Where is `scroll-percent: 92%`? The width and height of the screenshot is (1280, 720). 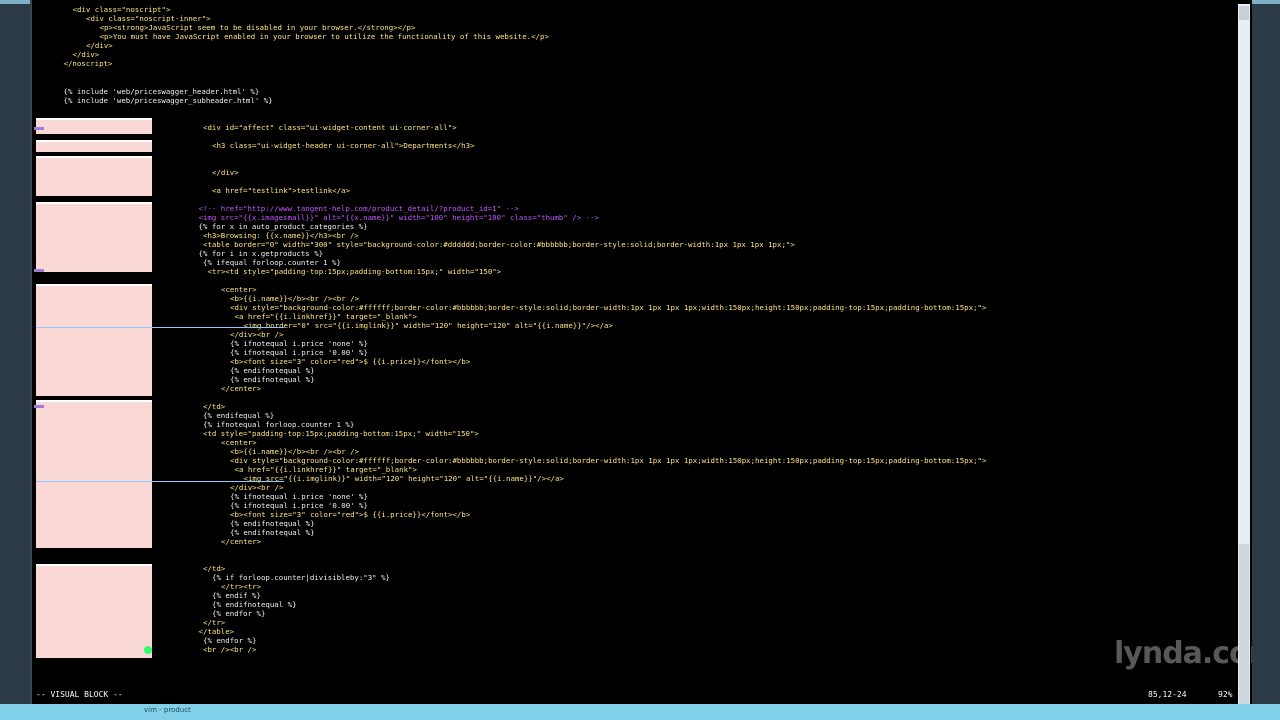
scroll-percent: 92% is located at coordinates (1225, 694).